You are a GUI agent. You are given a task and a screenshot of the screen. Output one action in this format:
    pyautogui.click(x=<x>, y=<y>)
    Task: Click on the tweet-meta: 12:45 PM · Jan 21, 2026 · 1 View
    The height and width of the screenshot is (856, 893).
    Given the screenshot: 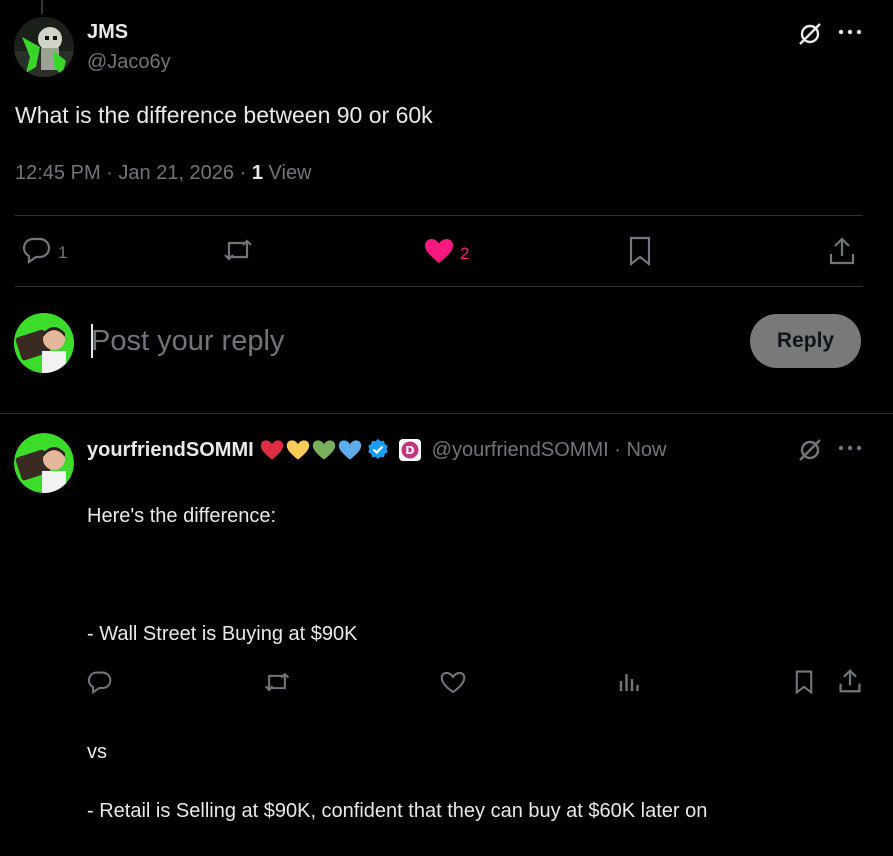 What is the action you would take?
    pyautogui.click(x=163, y=173)
    